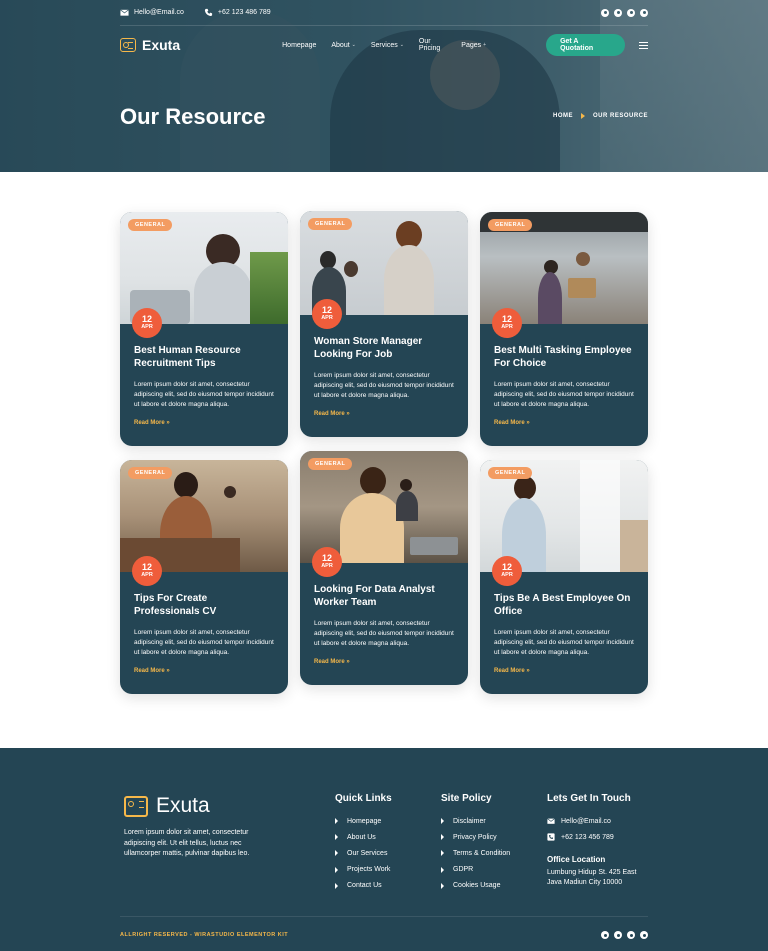 Image resolution: width=768 pixels, height=951 pixels. Describe the element at coordinates (576, 859) in the screenshot. I see `office-location-title: Office Location` at that location.